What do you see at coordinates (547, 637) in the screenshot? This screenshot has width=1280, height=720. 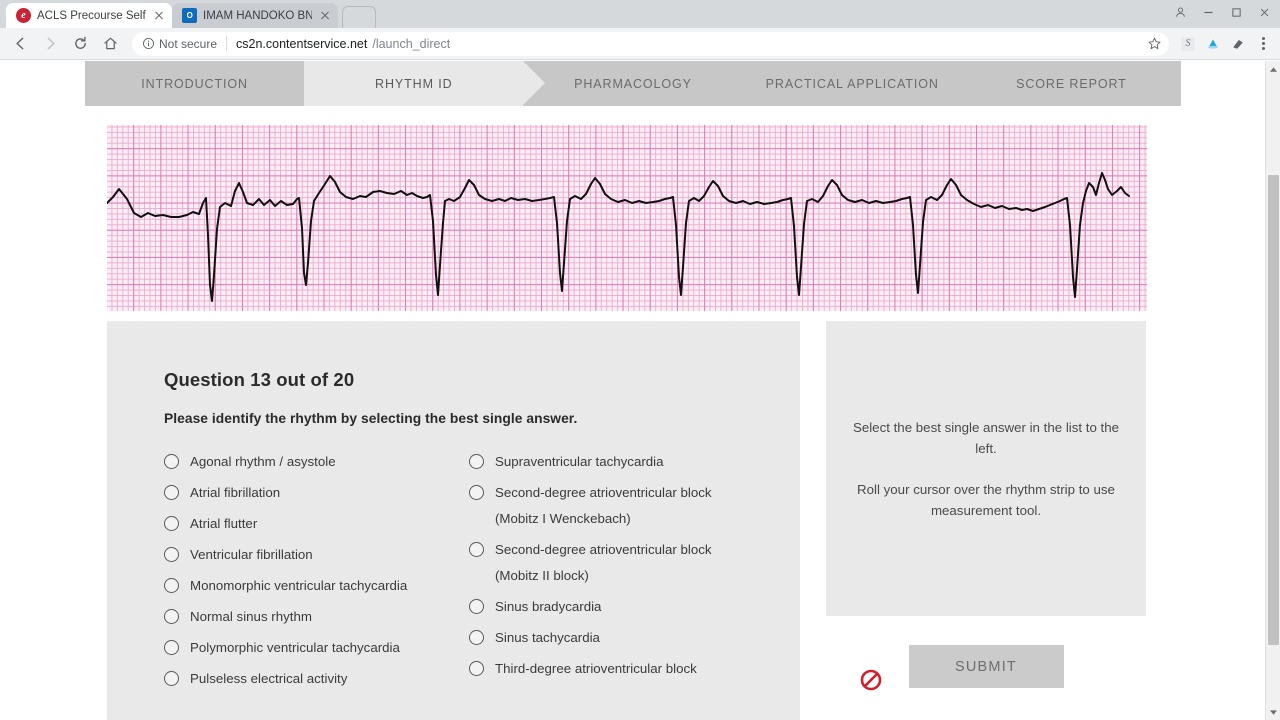 I see `option-label: Sinus tachycardia` at bounding box center [547, 637].